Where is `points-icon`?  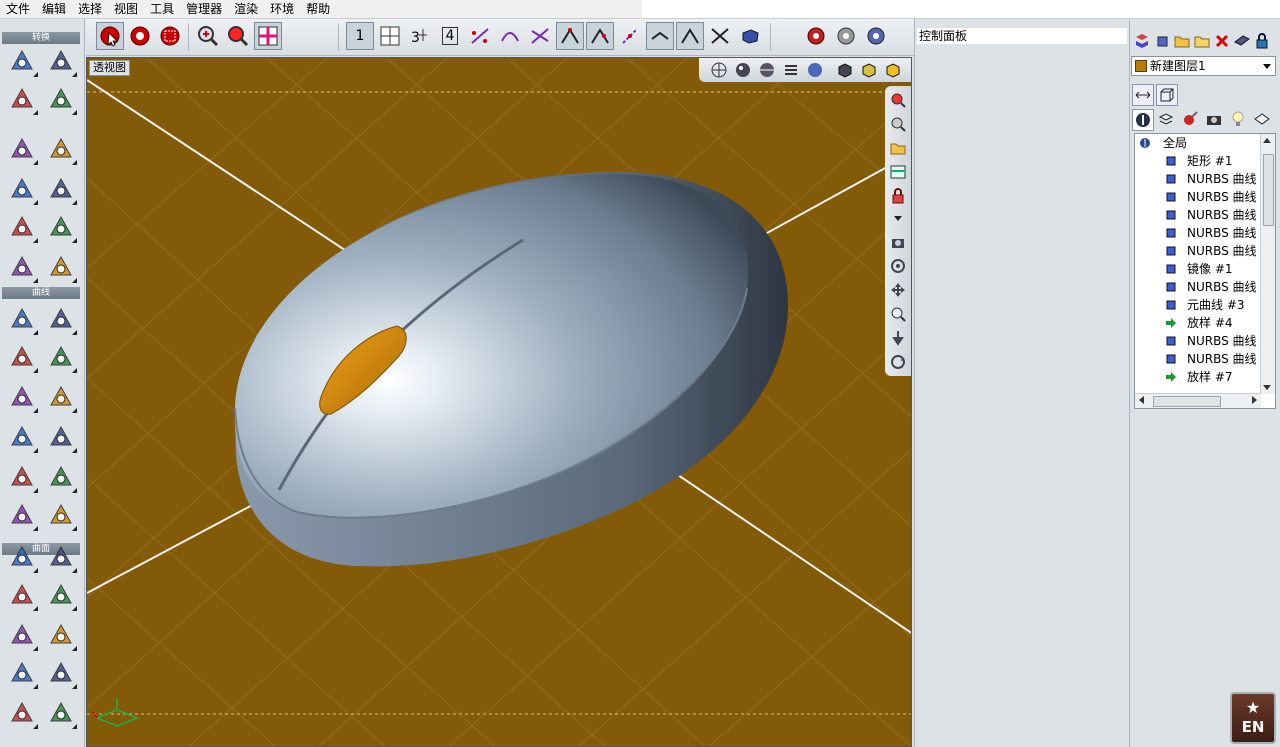 points-icon is located at coordinates (22, 227).